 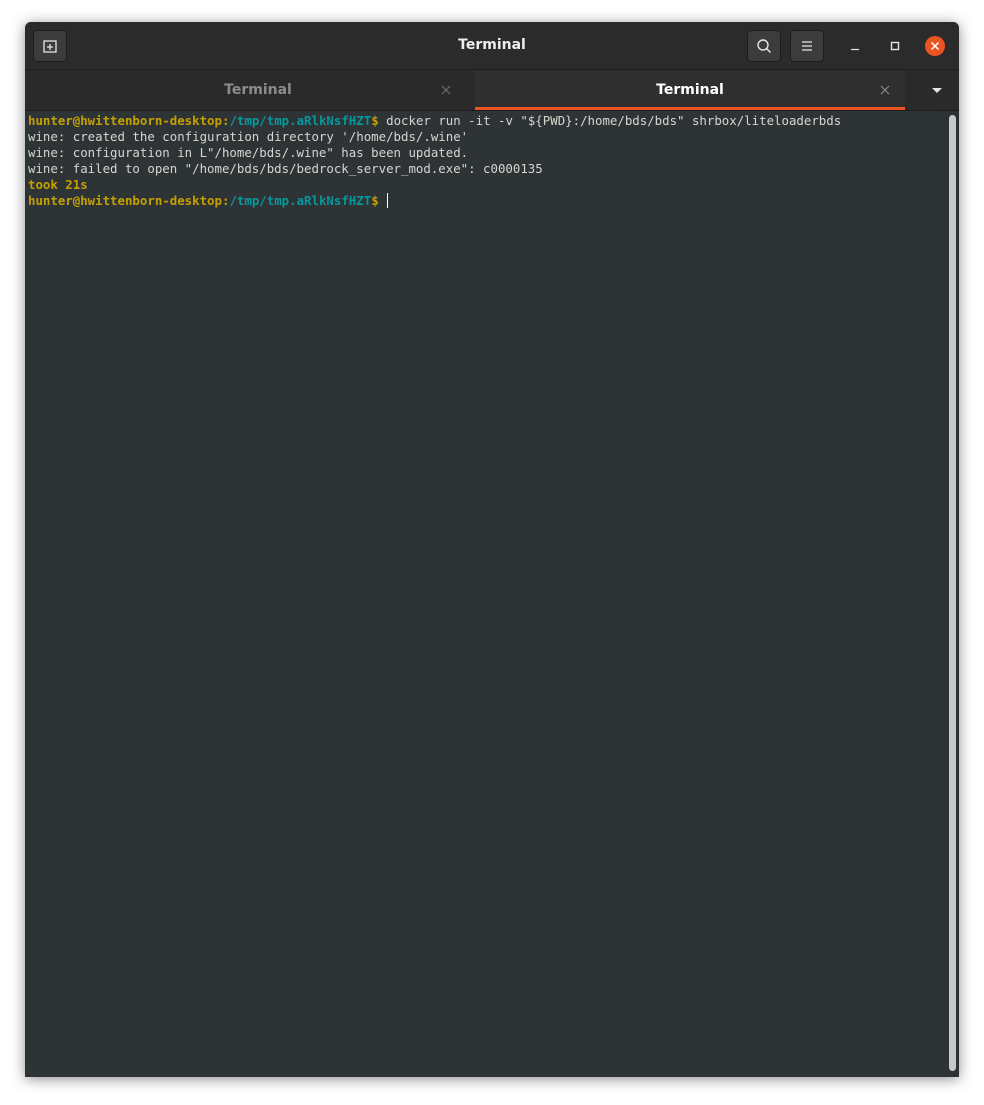 I want to click on close-window-button, so click(x=935, y=46).